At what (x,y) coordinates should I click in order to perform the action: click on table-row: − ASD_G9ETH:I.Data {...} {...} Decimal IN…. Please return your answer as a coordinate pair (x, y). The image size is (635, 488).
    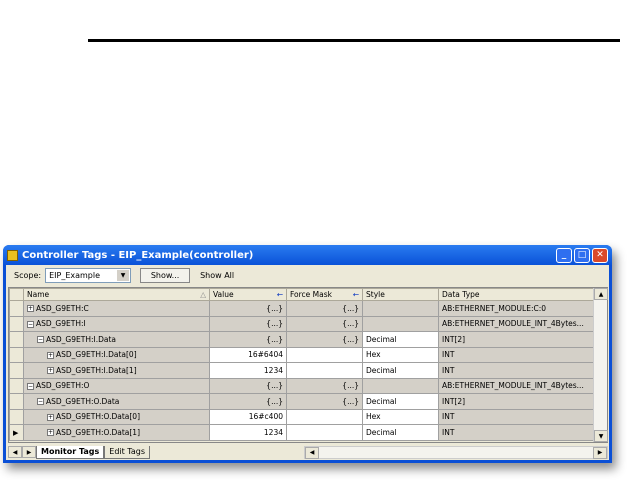
    Looking at the image, I should click on (302, 339).